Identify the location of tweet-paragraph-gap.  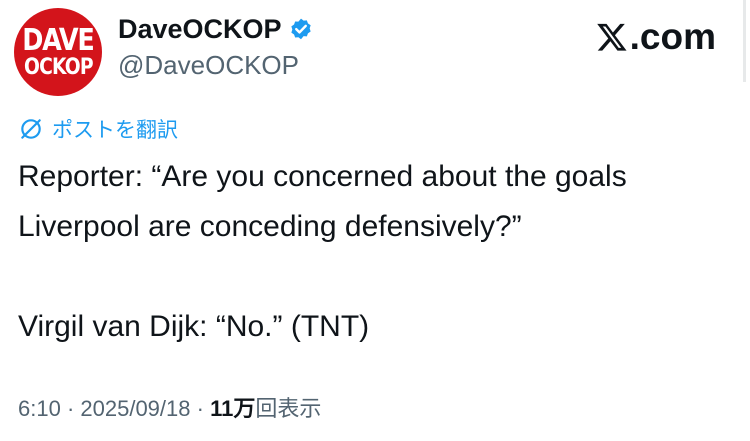
(378, 277).